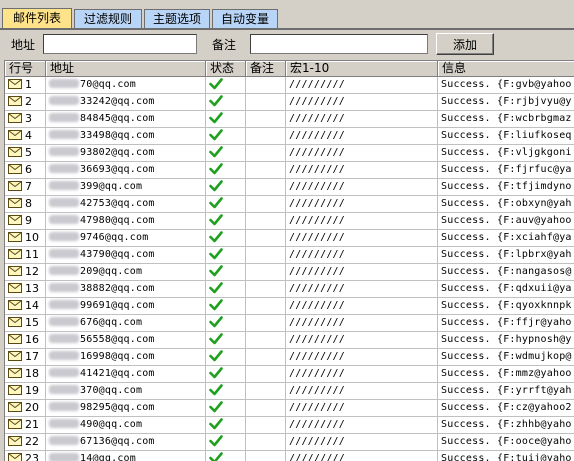 The height and width of the screenshot is (461, 574). What do you see at coordinates (117, 441) in the screenshot?
I see `email-address: 67136@qq.com` at bounding box center [117, 441].